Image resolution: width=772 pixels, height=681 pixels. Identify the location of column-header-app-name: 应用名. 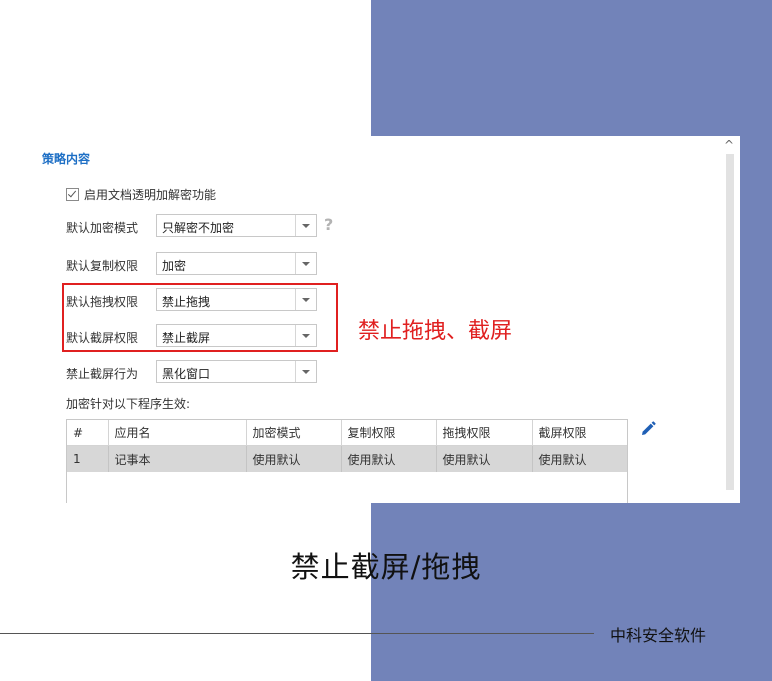
(177, 433).